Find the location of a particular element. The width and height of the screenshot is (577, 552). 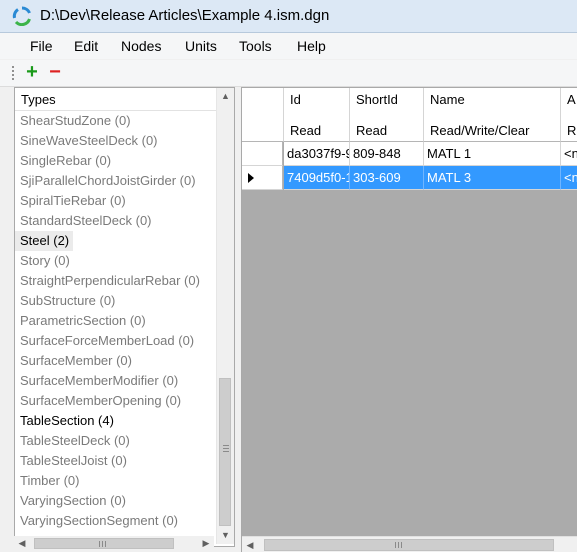

type-item: SurfaceForceMemberLoad (0) is located at coordinates (115, 341).